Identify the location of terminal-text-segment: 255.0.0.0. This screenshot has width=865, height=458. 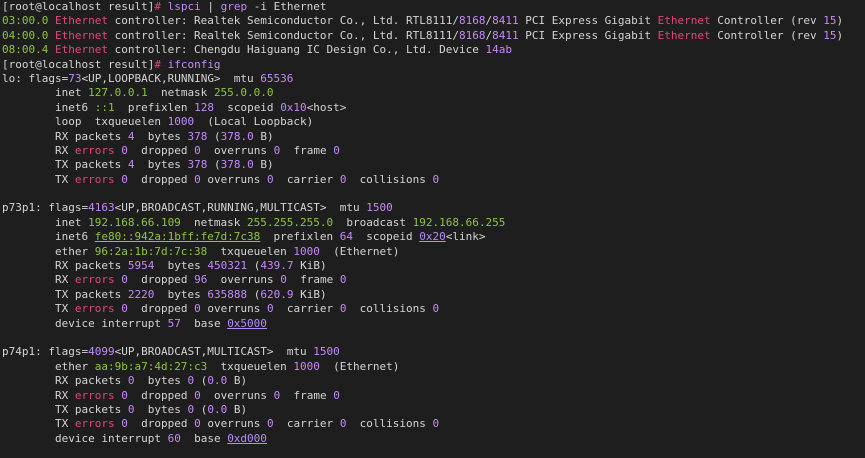
(243, 93).